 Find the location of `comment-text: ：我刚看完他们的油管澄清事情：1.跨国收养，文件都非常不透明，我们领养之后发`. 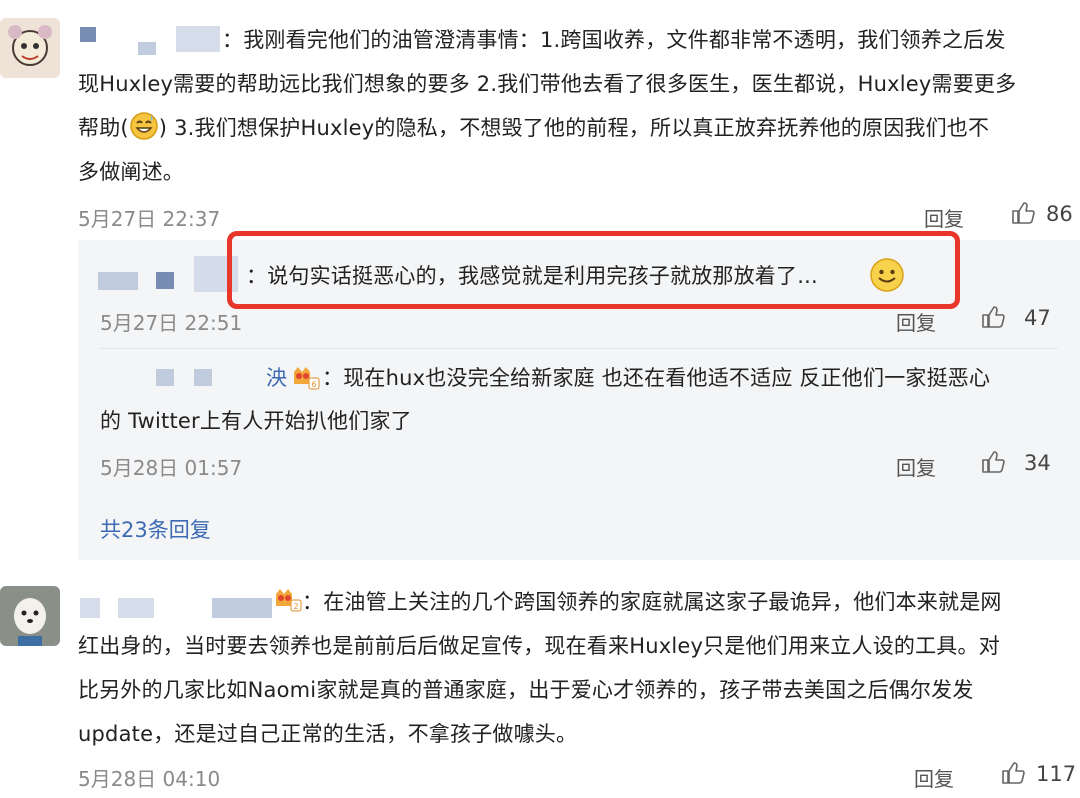

comment-text: ：我刚看完他们的油管澄清事情：1.跨国收养，文件都非常不透明，我们领养之后发 is located at coordinates (614, 40).